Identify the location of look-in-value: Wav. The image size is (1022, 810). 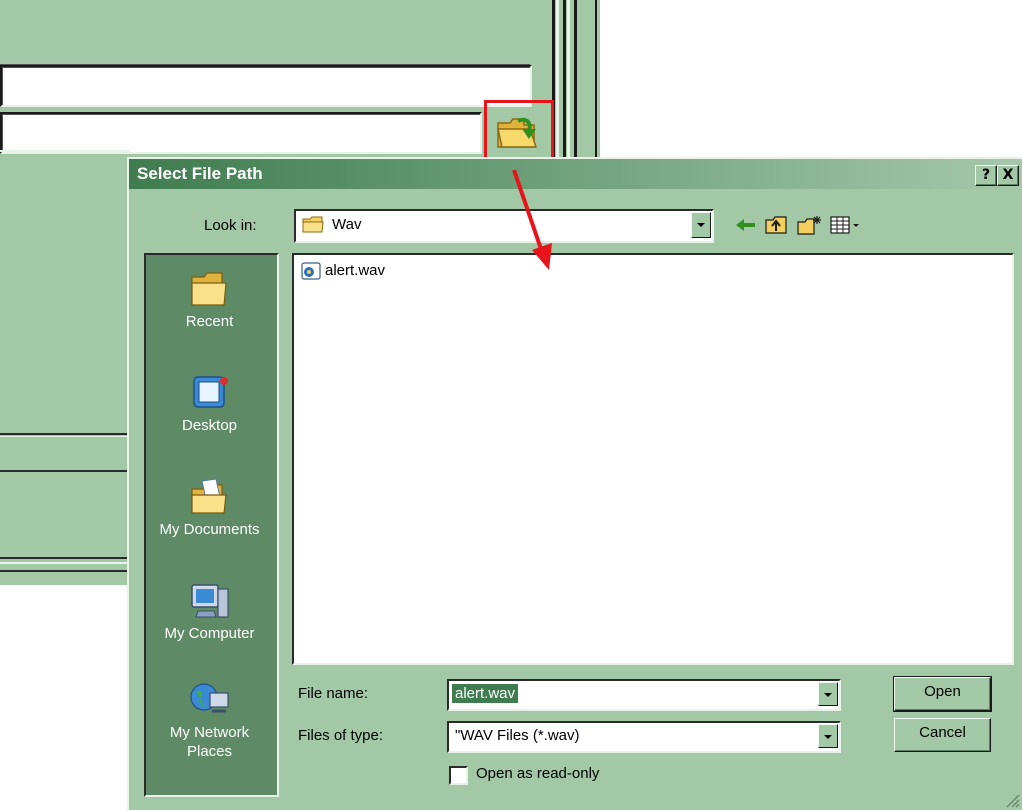
(347, 224).